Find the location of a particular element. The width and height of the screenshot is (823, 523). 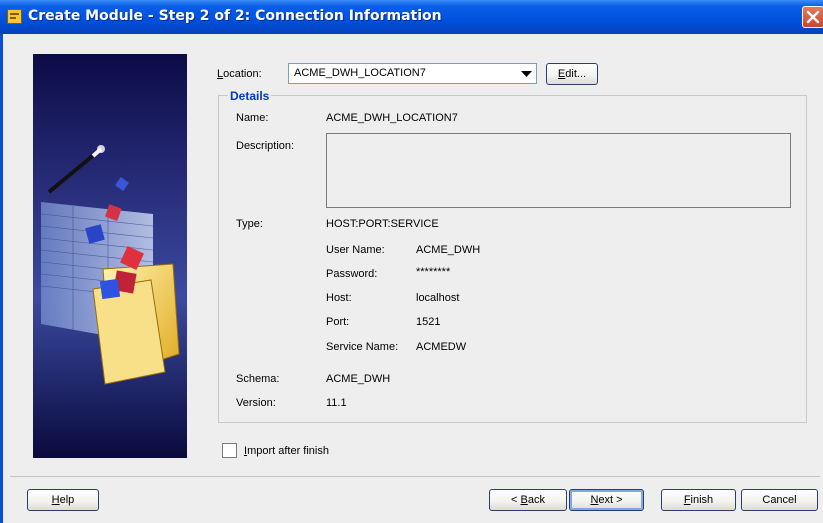

password-value: ******** is located at coordinates (433, 272).